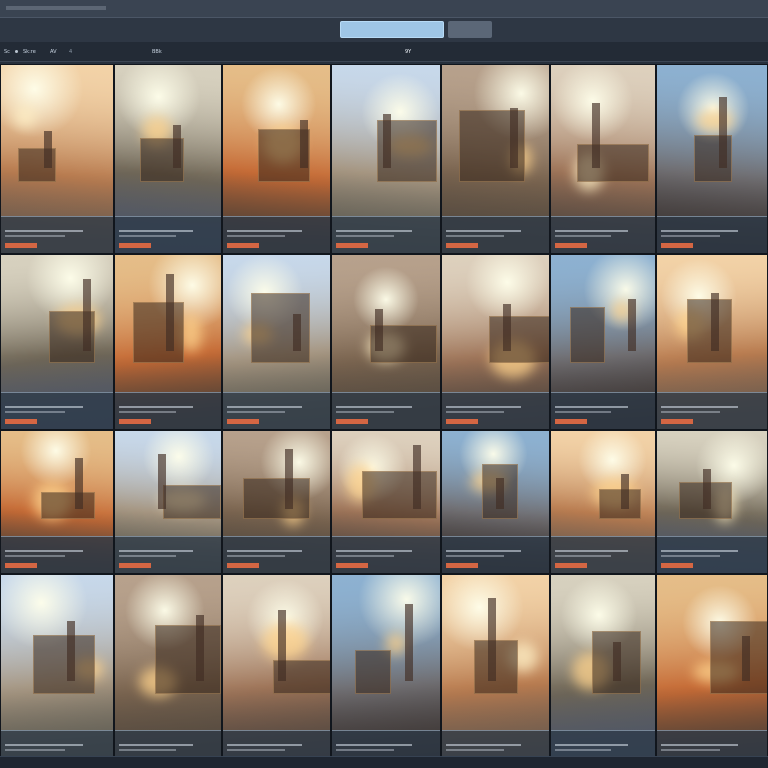 This screenshot has width=768, height=768. What do you see at coordinates (384, 762) in the screenshot?
I see `status-bar` at bounding box center [384, 762].